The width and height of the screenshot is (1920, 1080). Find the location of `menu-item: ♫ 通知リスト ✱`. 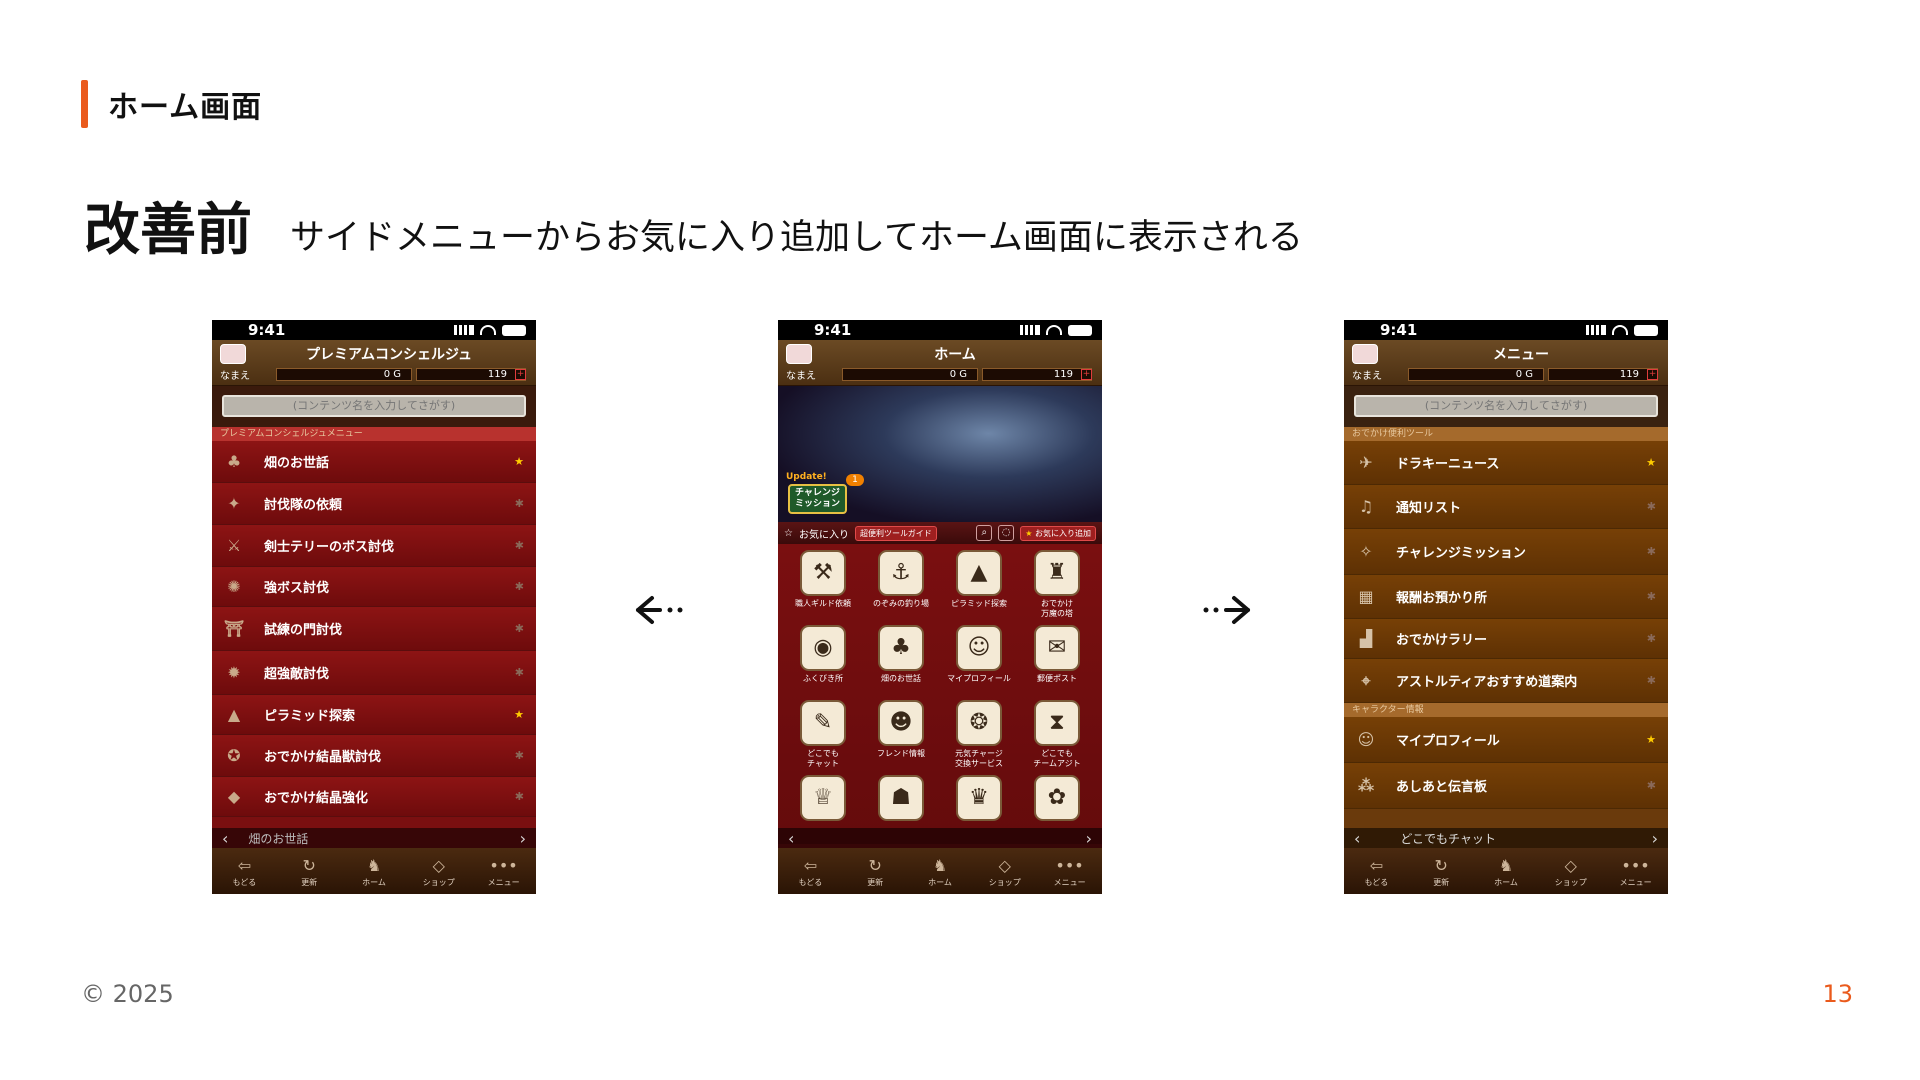

menu-item: ♫ 通知リスト ✱ is located at coordinates (1506, 507).